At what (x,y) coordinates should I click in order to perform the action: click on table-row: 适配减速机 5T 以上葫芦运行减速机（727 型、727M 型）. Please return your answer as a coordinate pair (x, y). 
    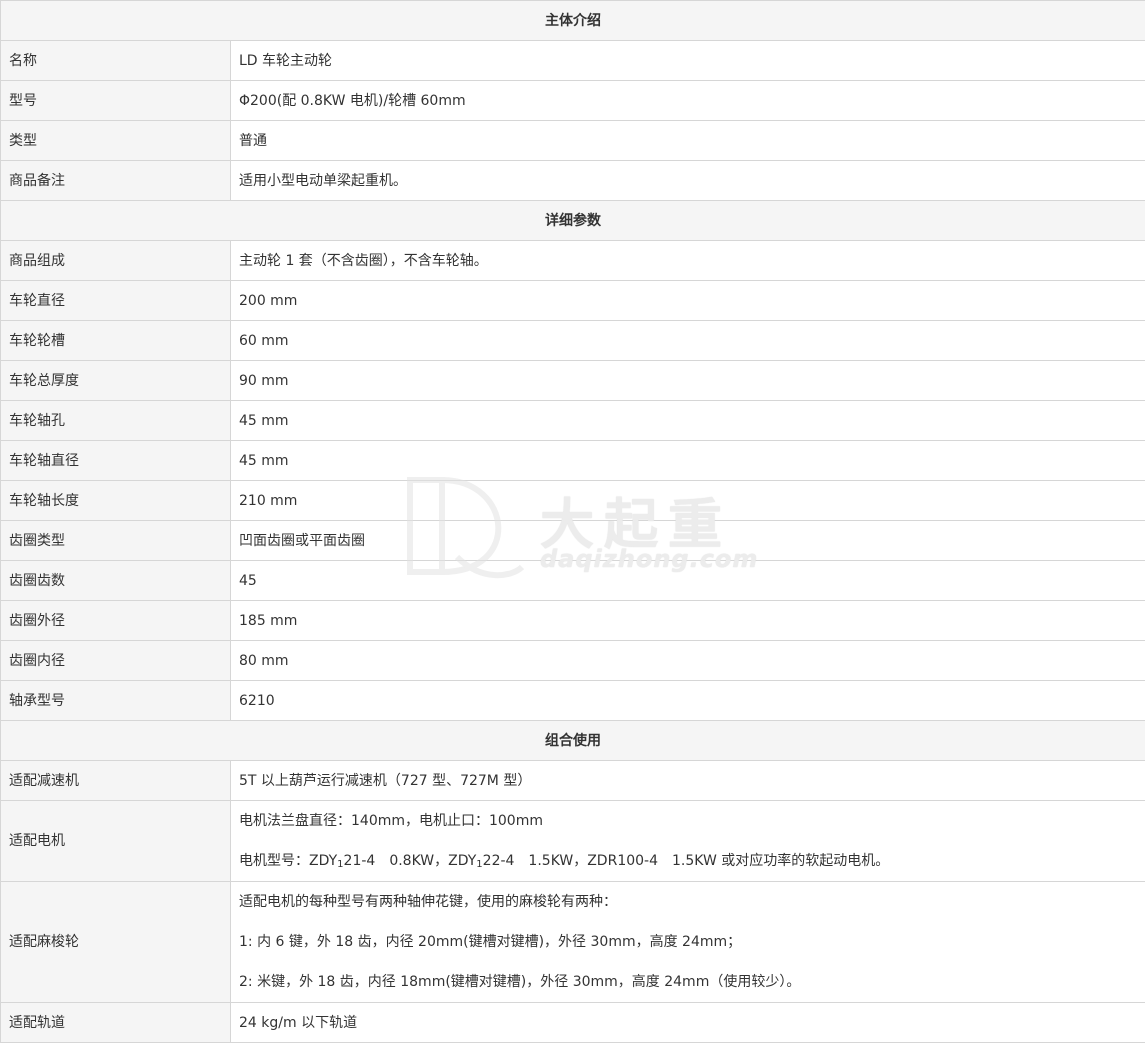
    Looking at the image, I should click on (572, 780).